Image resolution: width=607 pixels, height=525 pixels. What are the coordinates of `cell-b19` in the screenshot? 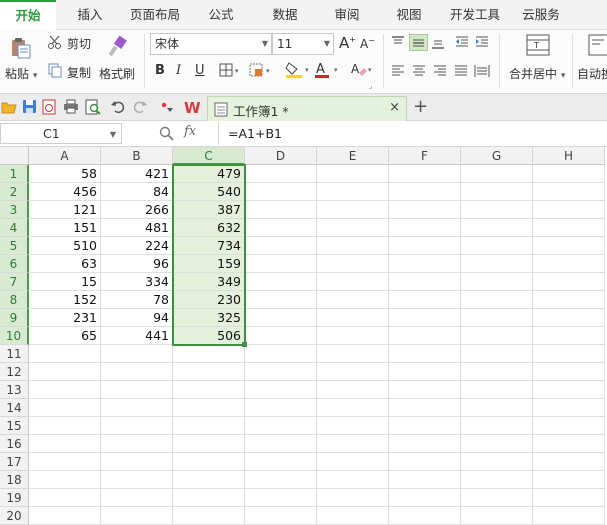 It's located at (137, 498).